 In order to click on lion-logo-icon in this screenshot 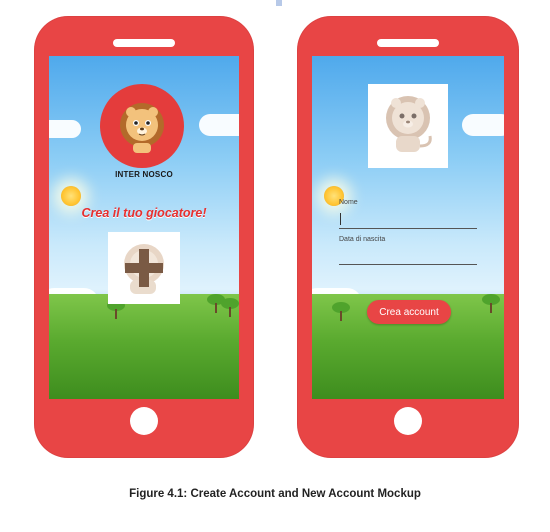, I will do `click(142, 126)`.